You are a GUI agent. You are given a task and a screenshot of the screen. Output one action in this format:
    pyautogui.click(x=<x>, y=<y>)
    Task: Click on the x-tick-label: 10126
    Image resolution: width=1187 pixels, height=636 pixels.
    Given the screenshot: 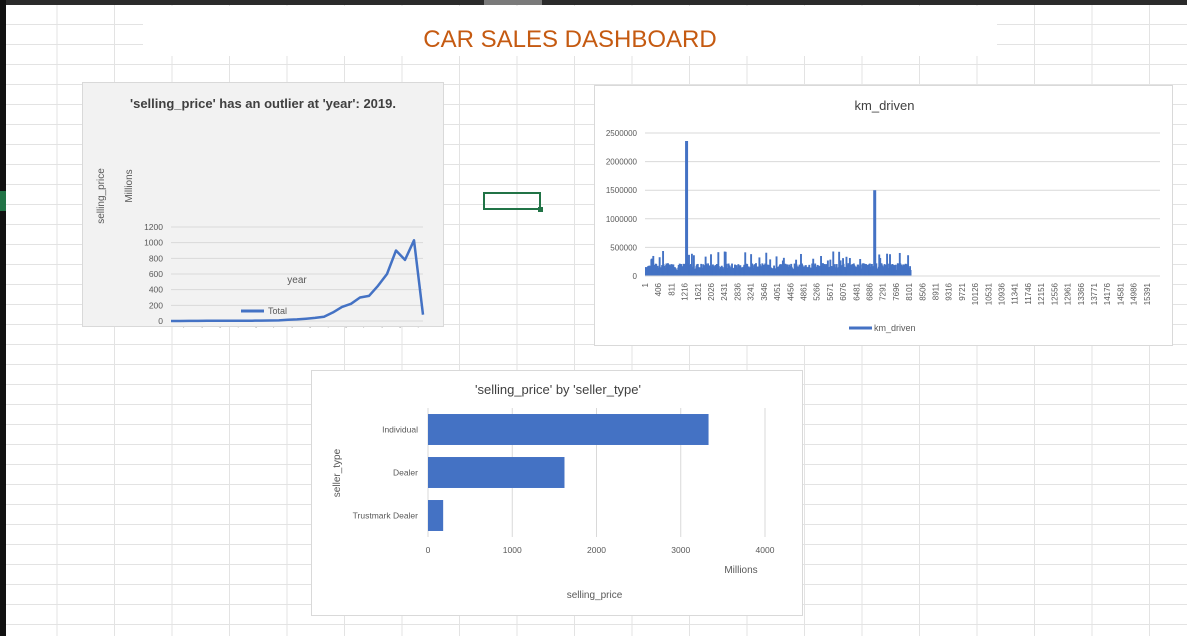 What is the action you would take?
    pyautogui.click(x=975, y=293)
    